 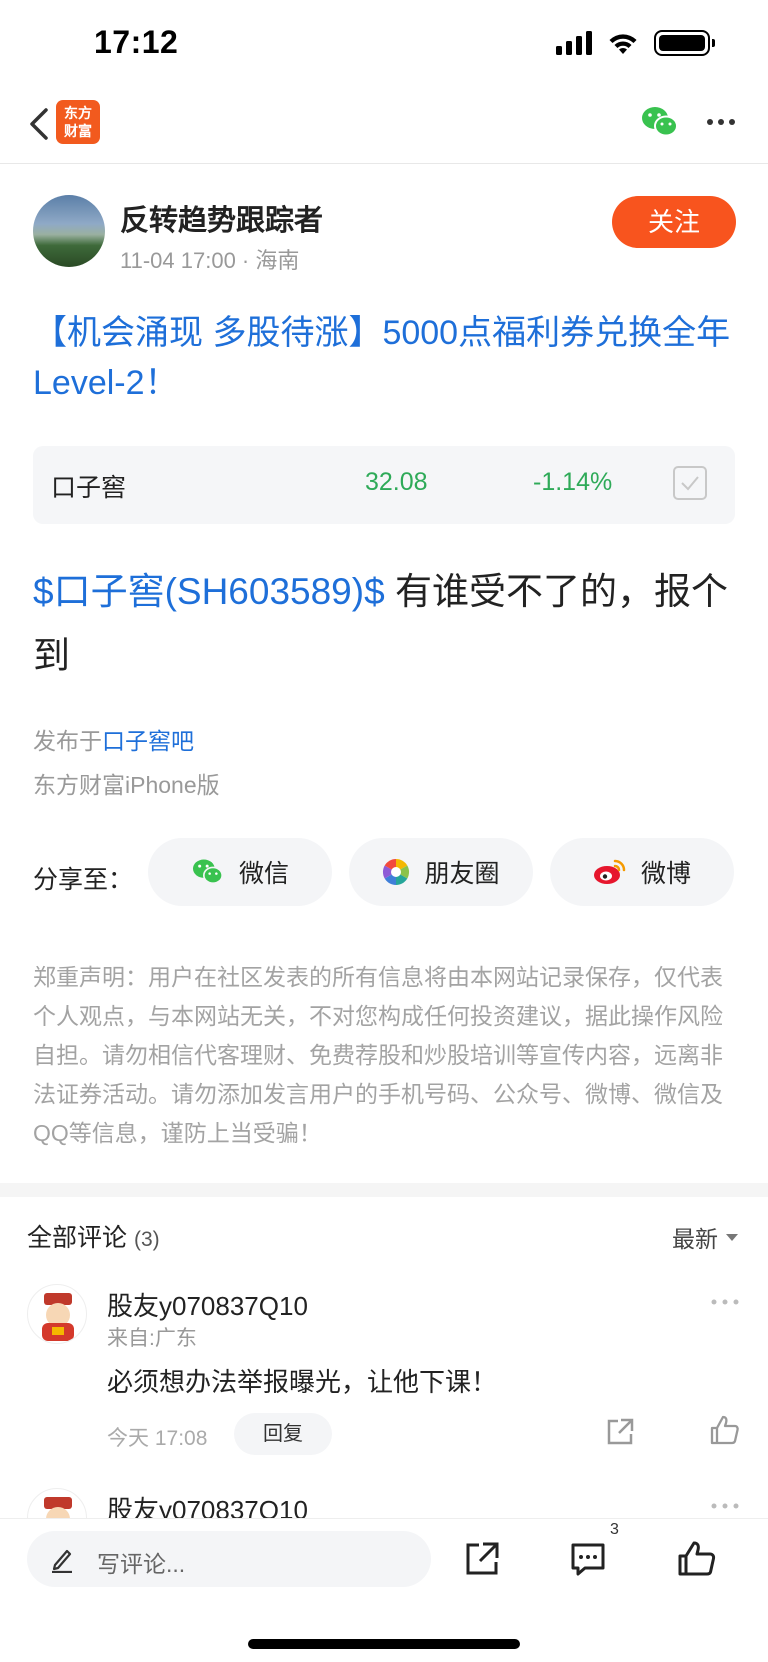 What do you see at coordinates (207, 1304) in the screenshot?
I see `comment-username: 股友y070837Q10` at bounding box center [207, 1304].